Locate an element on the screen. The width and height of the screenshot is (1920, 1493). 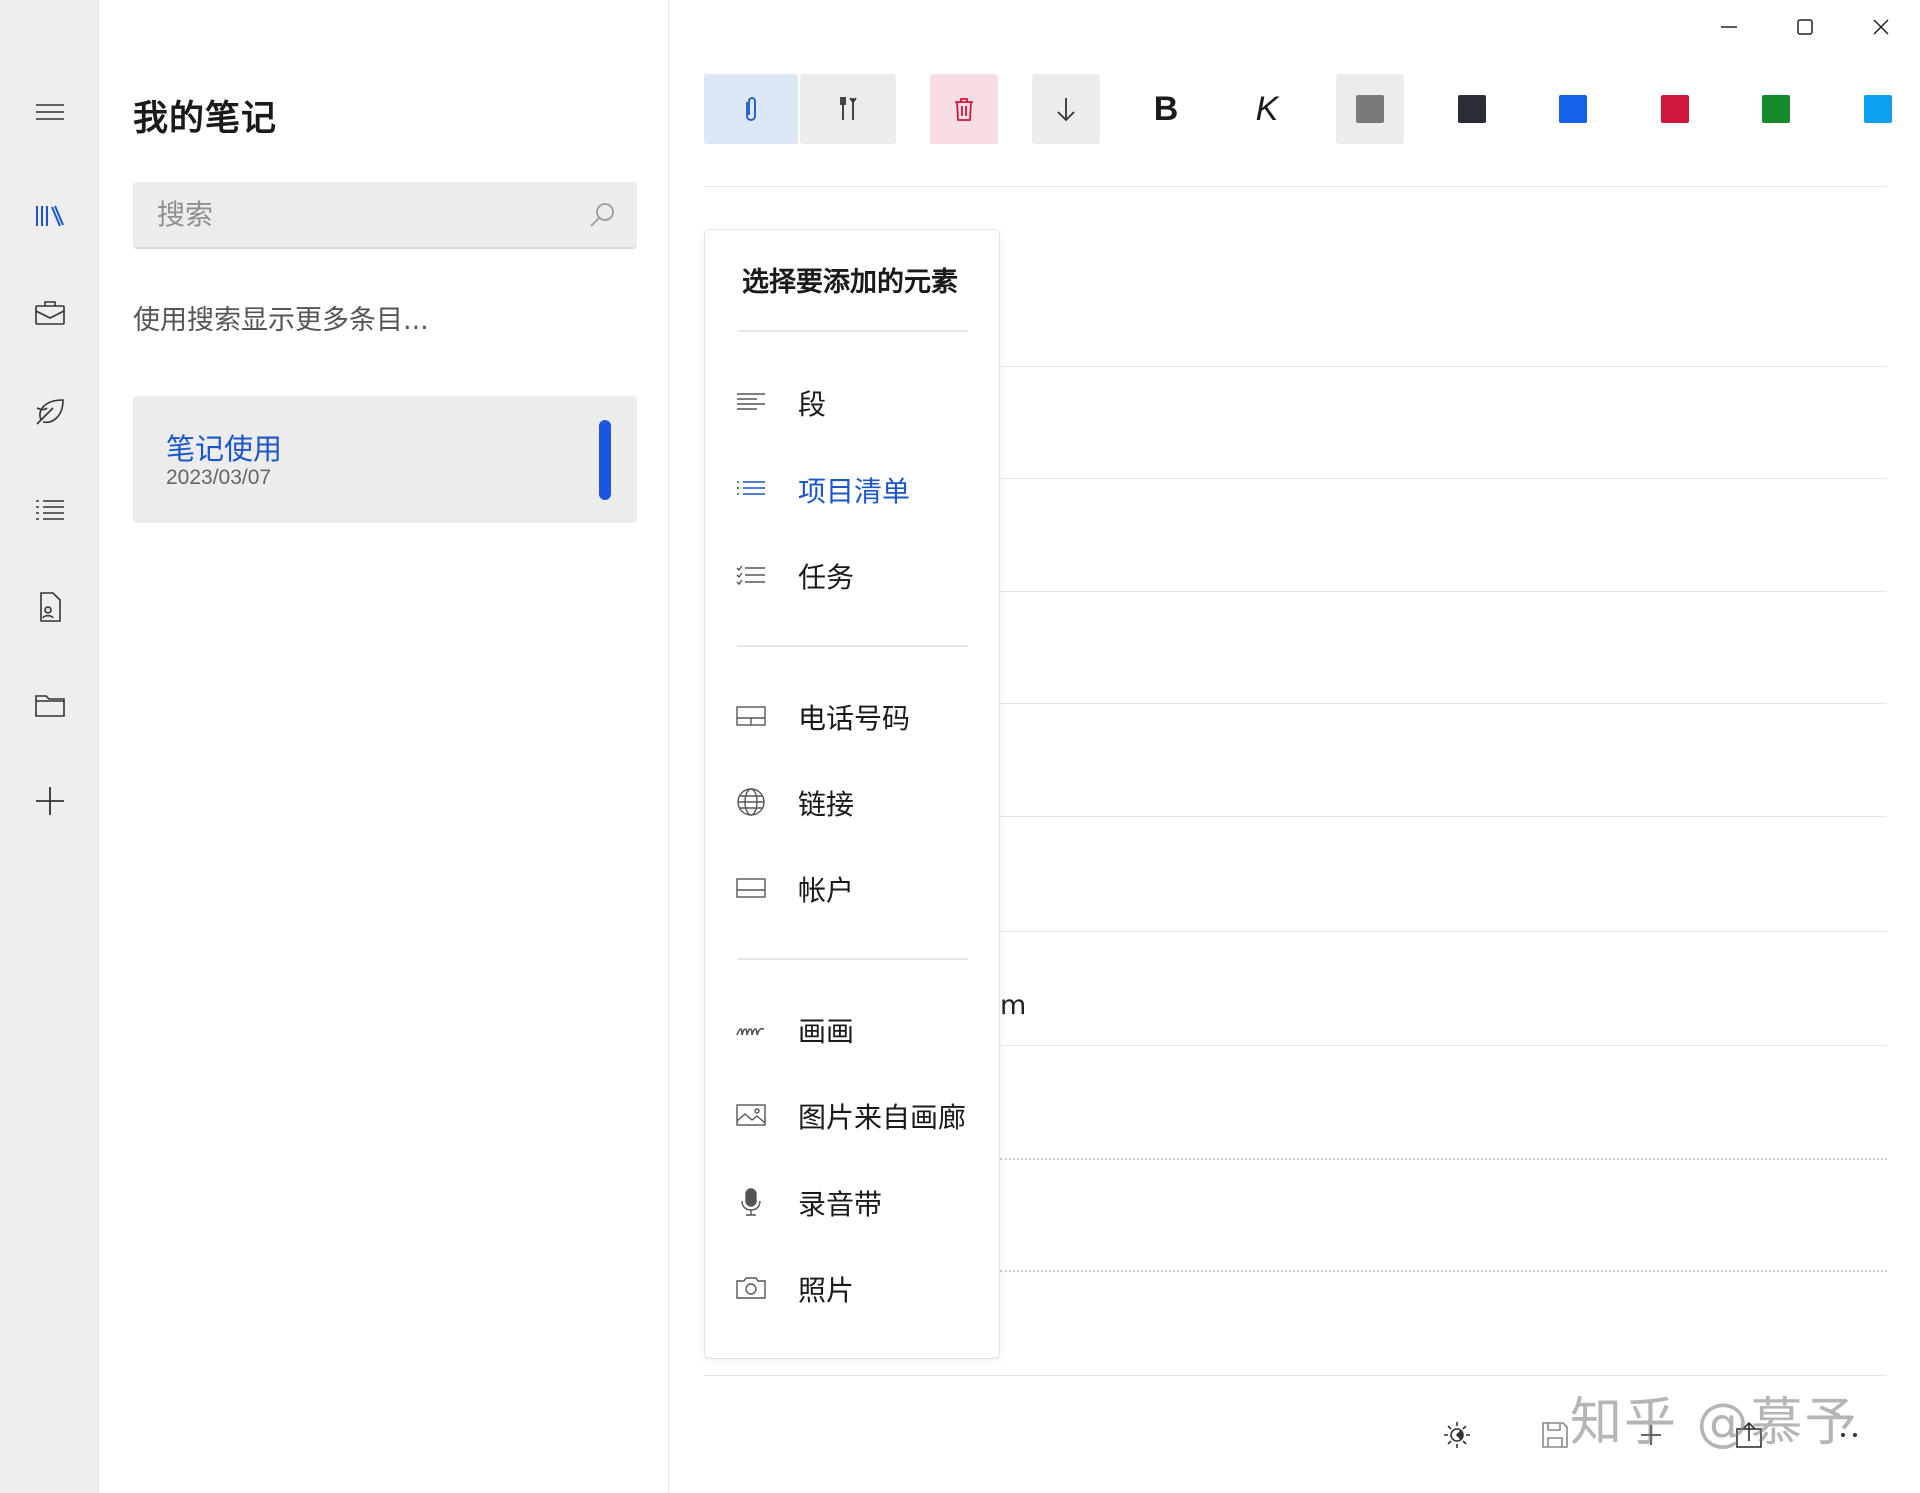
bullet-list-icon is located at coordinates (751, 488).